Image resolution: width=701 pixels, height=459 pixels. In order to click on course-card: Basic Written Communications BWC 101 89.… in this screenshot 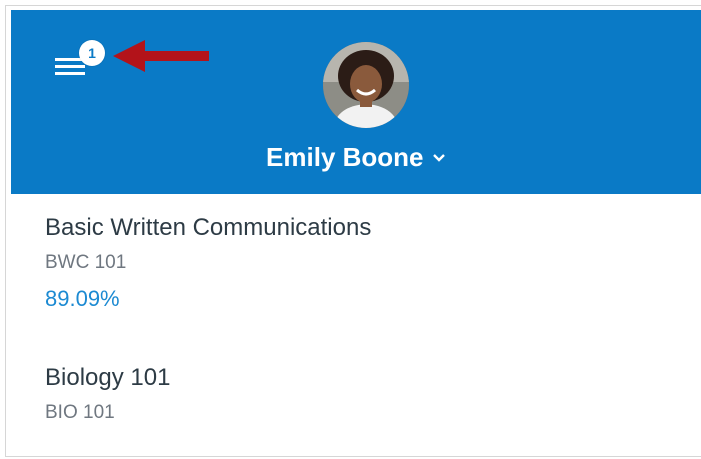, I will do `click(208, 263)`.